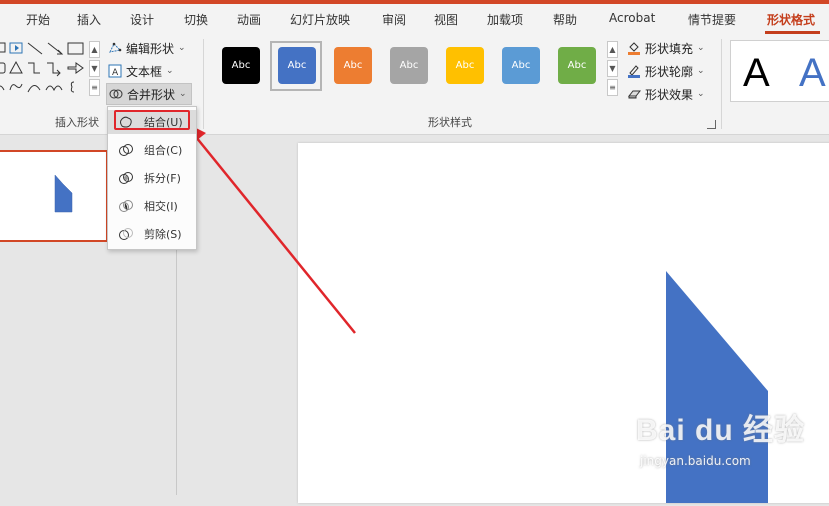 The image size is (829, 506). What do you see at coordinates (162, 178) in the screenshot?
I see `menu-item-label: 拆分(F)` at bounding box center [162, 178].